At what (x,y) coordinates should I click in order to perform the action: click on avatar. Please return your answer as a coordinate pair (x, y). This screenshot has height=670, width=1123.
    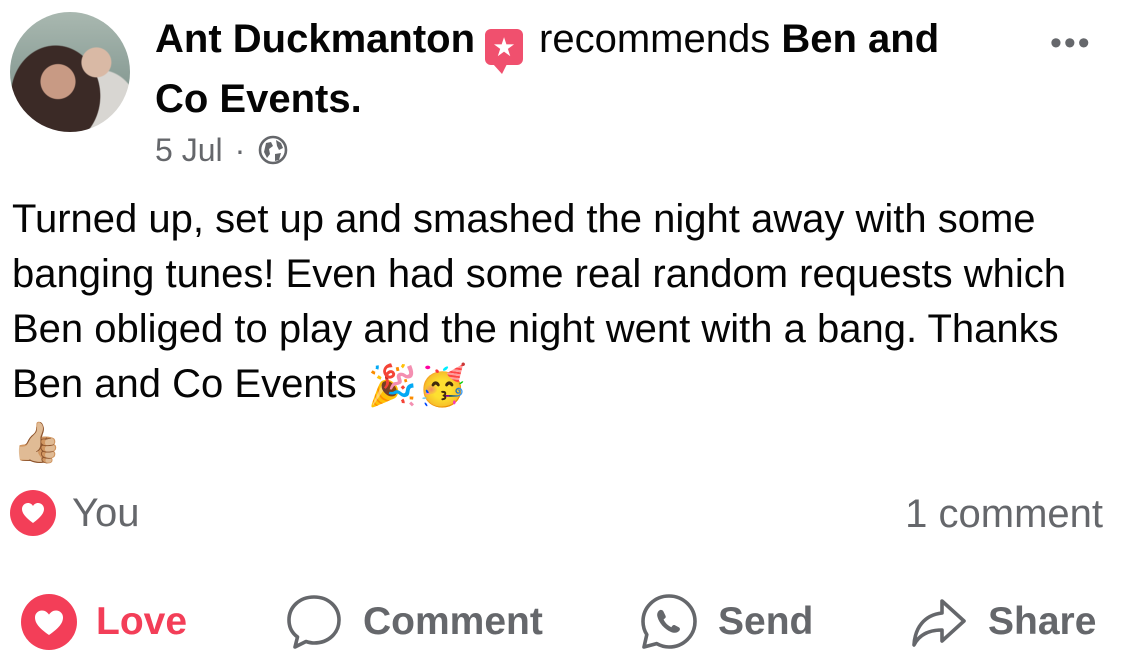
    Looking at the image, I should click on (70, 72).